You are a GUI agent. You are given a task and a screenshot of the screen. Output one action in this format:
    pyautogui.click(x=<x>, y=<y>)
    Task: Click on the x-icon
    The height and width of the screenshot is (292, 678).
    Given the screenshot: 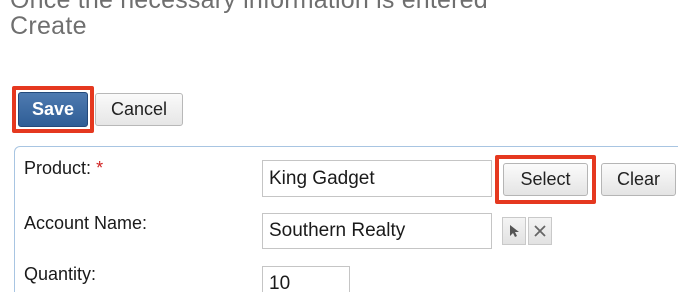 What is the action you would take?
    pyautogui.click(x=540, y=231)
    